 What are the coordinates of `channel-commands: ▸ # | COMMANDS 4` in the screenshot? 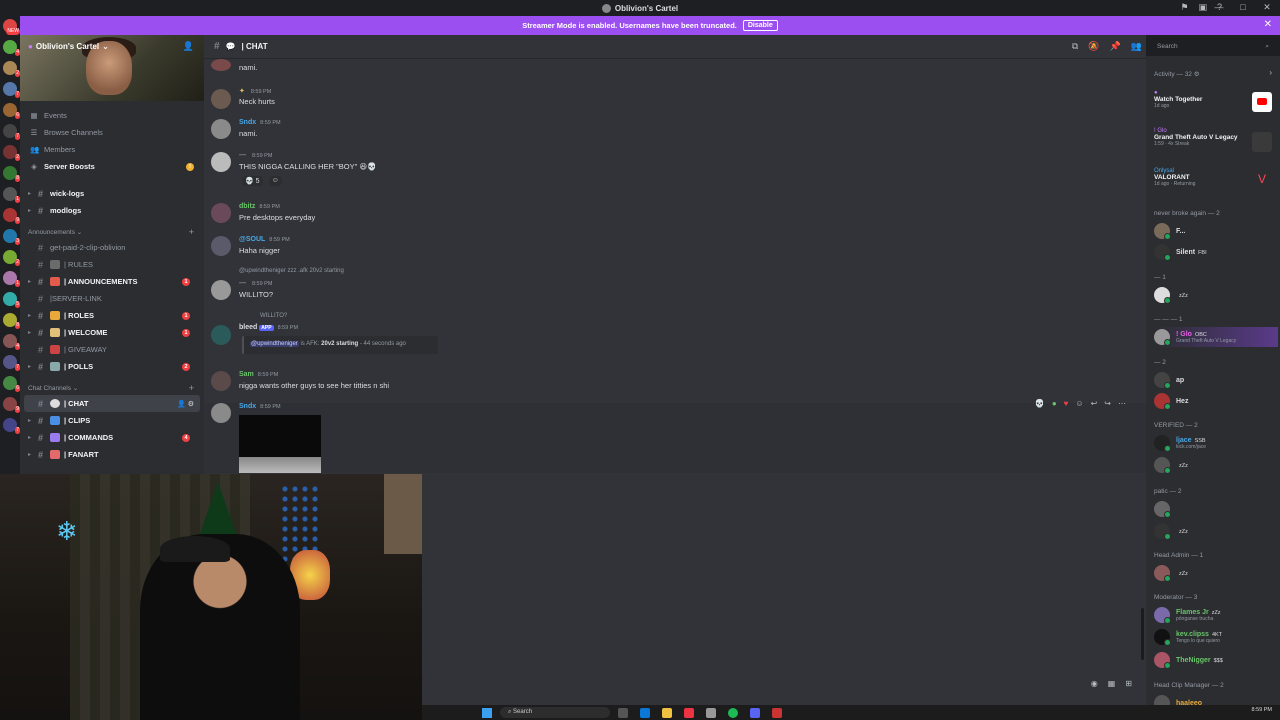 It's located at (112, 437).